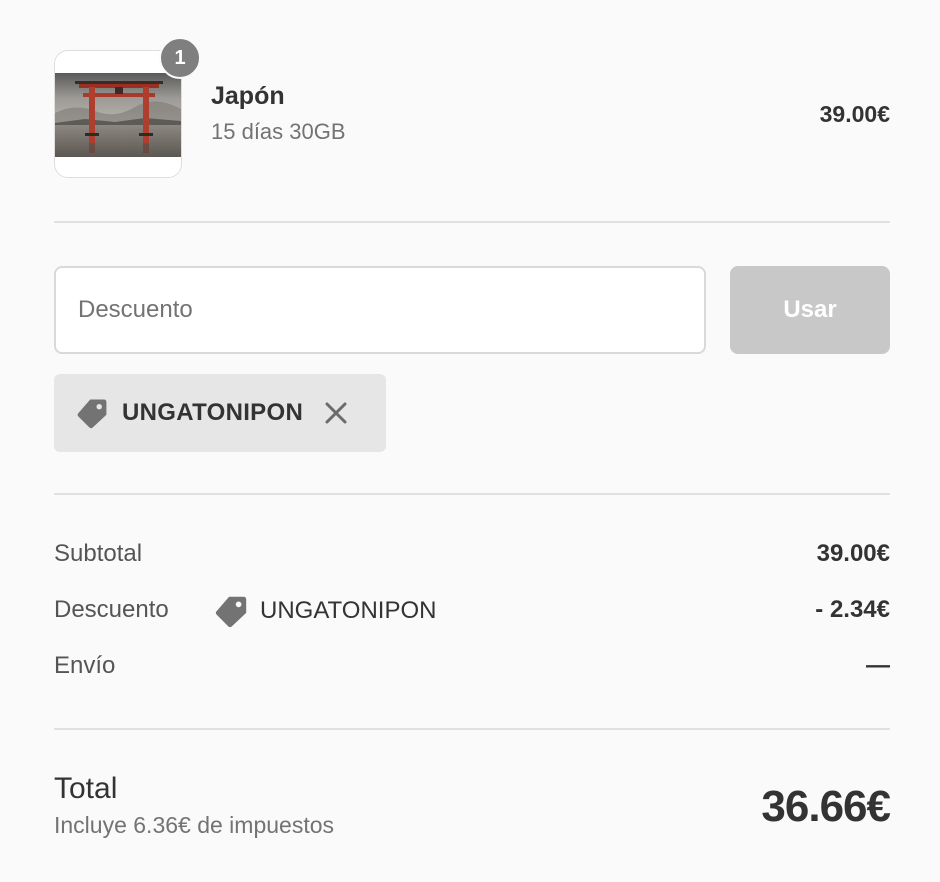 Image resolution: width=940 pixels, height=882 pixels. Describe the element at coordinates (852, 609) in the screenshot. I see `discount-value: - 2.34€` at that location.